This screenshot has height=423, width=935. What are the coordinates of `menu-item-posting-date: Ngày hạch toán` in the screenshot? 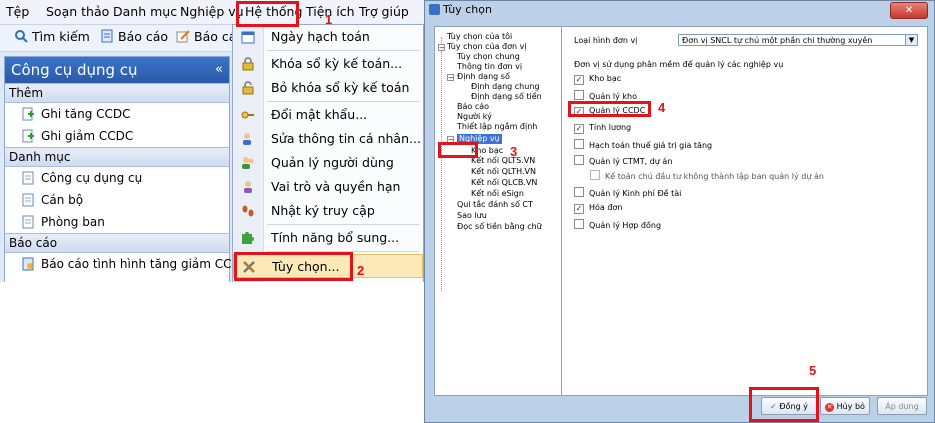 It's located at (328, 37).